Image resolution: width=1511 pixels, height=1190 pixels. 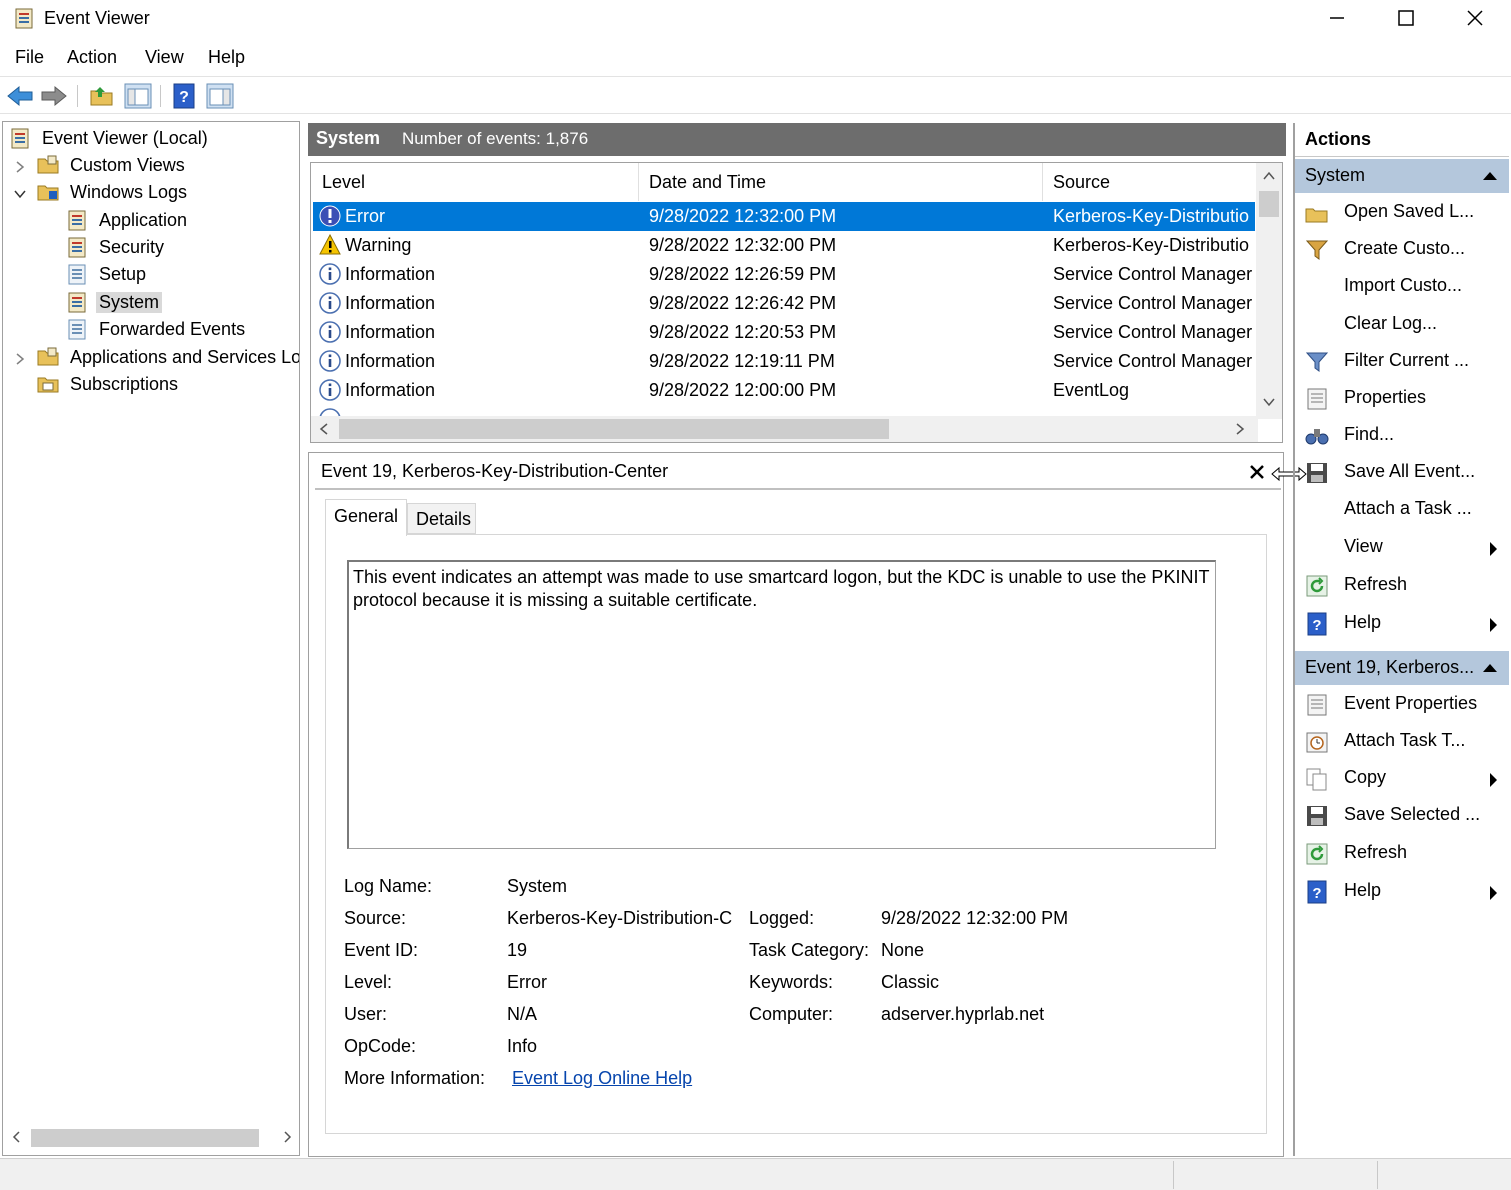 I want to click on action-help-event: ? Help, so click(x=1404, y=892).